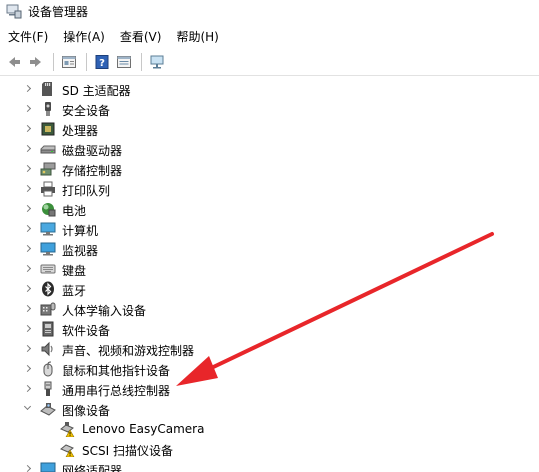 Image resolution: width=539 pixels, height=472 pixels. What do you see at coordinates (48, 329) in the screenshot?
I see `software-device-icon` at bounding box center [48, 329].